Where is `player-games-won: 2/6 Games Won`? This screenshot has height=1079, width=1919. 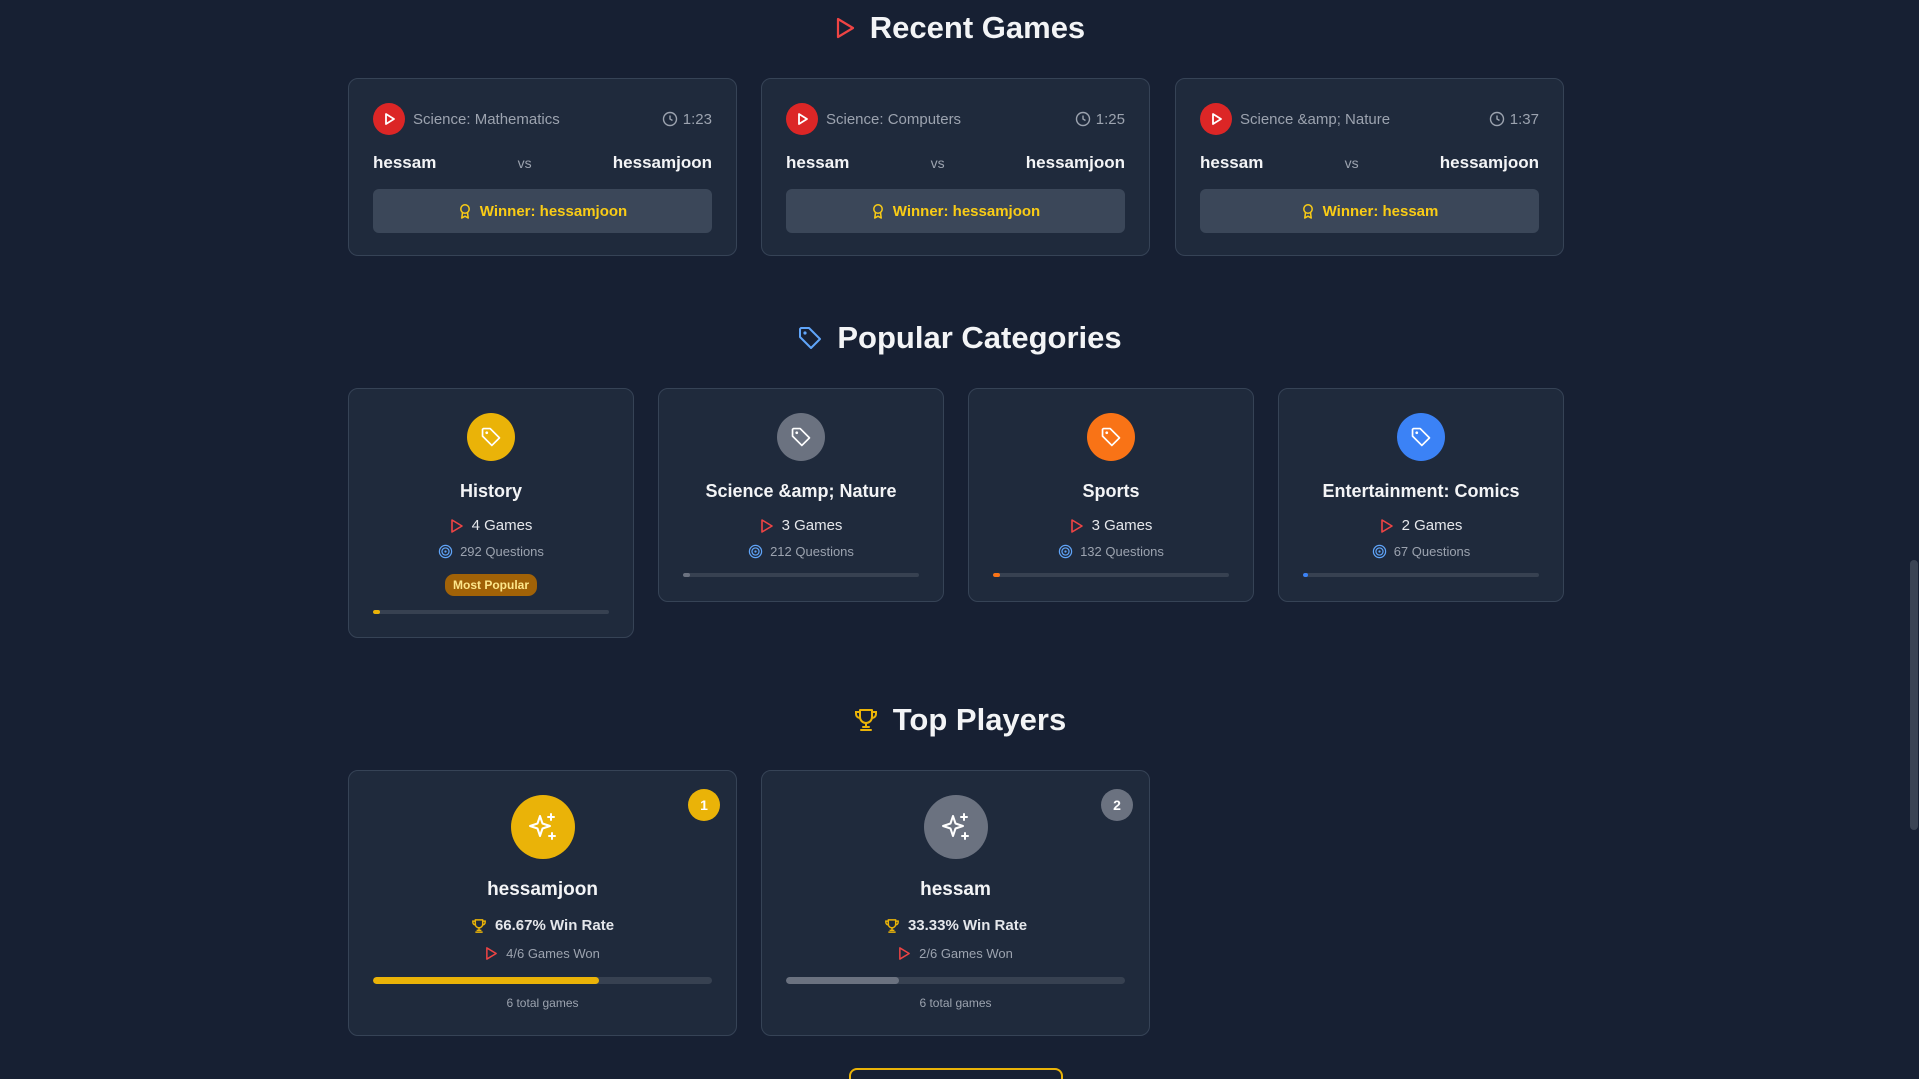 player-games-won: 2/6 Games Won is located at coordinates (955, 953).